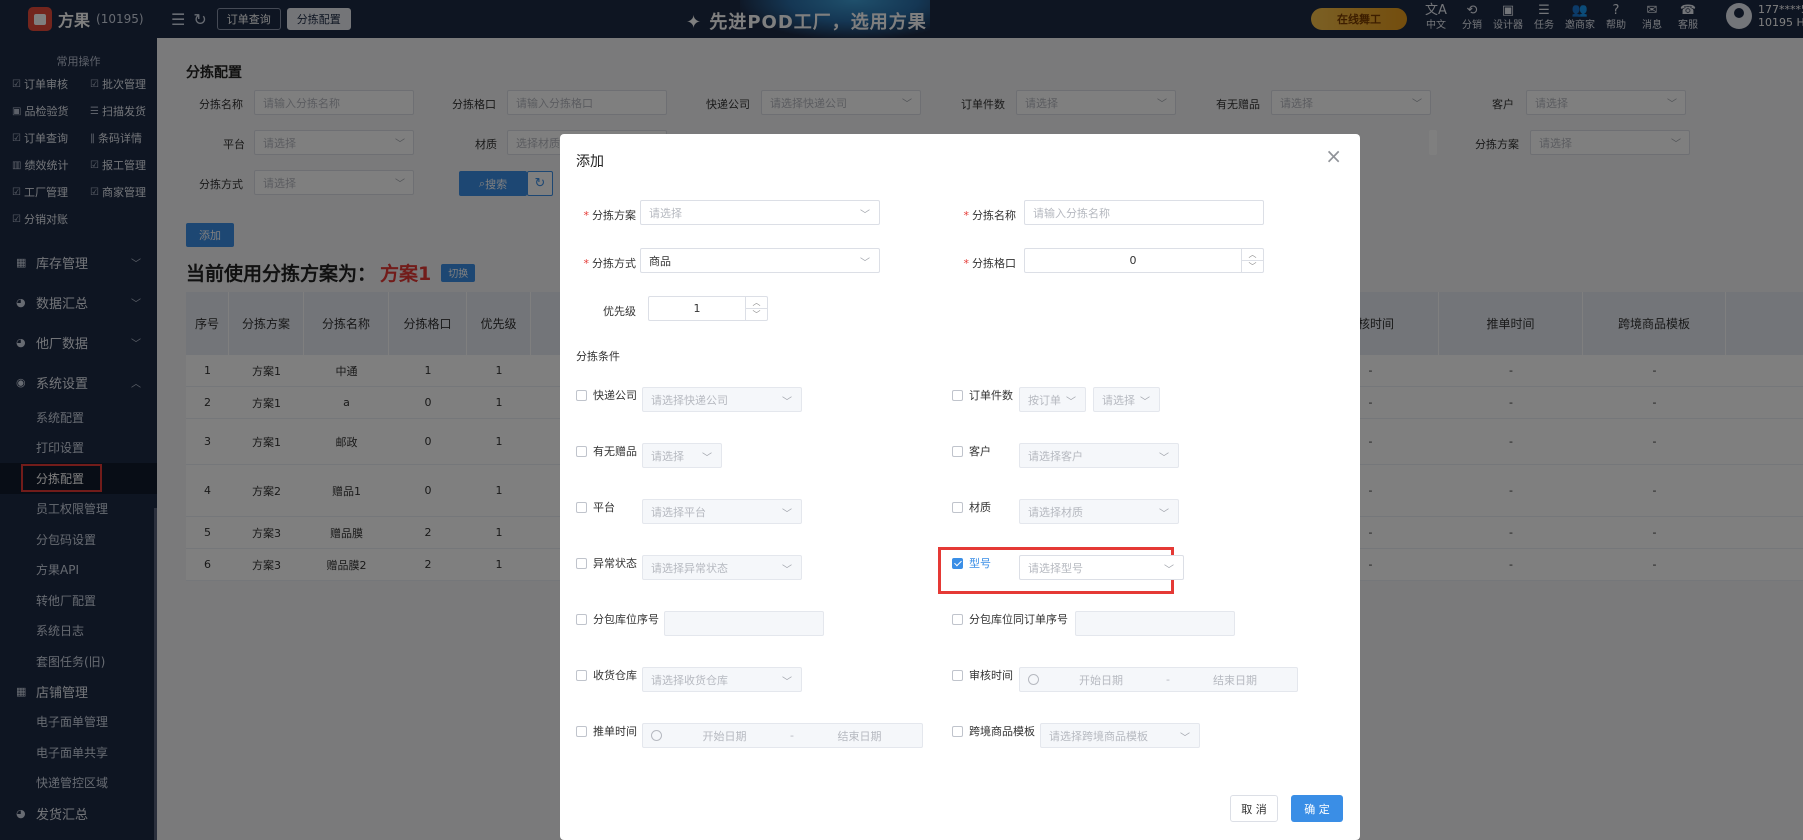 This screenshot has height=840, width=1803. Describe the element at coordinates (595, 507) in the screenshot. I see `cond-platform: 平台` at that location.